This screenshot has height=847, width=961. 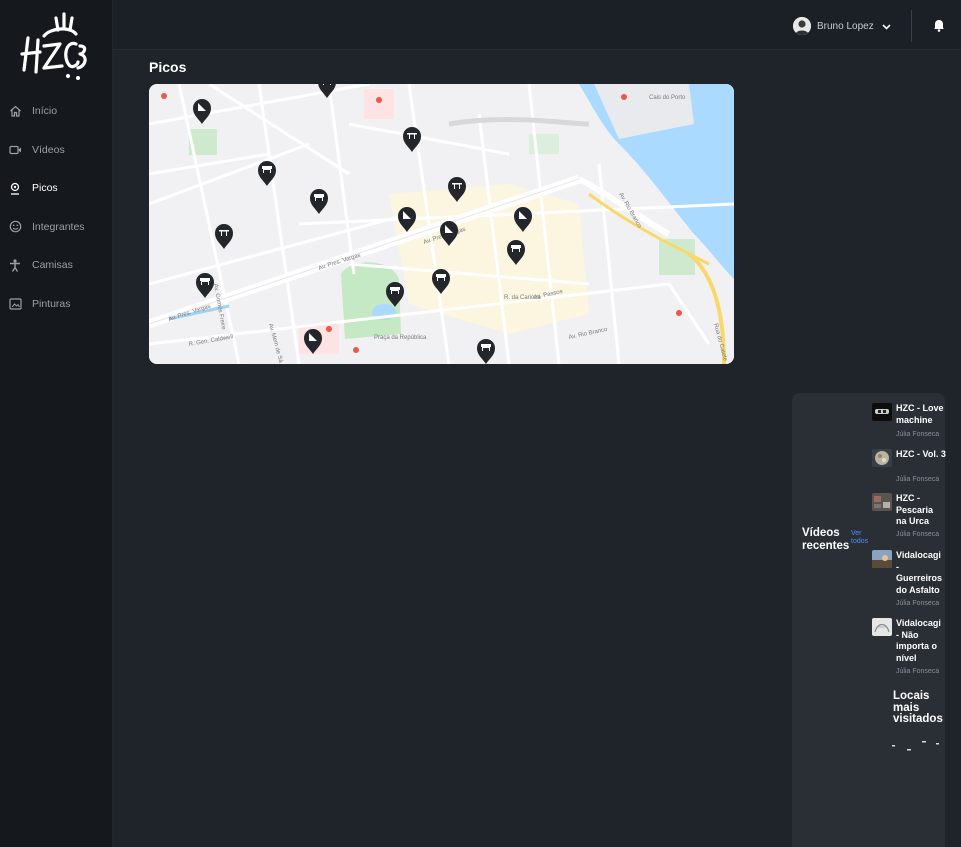 I want to click on sidebar-item-label: Integrantes, so click(x=58, y=226).